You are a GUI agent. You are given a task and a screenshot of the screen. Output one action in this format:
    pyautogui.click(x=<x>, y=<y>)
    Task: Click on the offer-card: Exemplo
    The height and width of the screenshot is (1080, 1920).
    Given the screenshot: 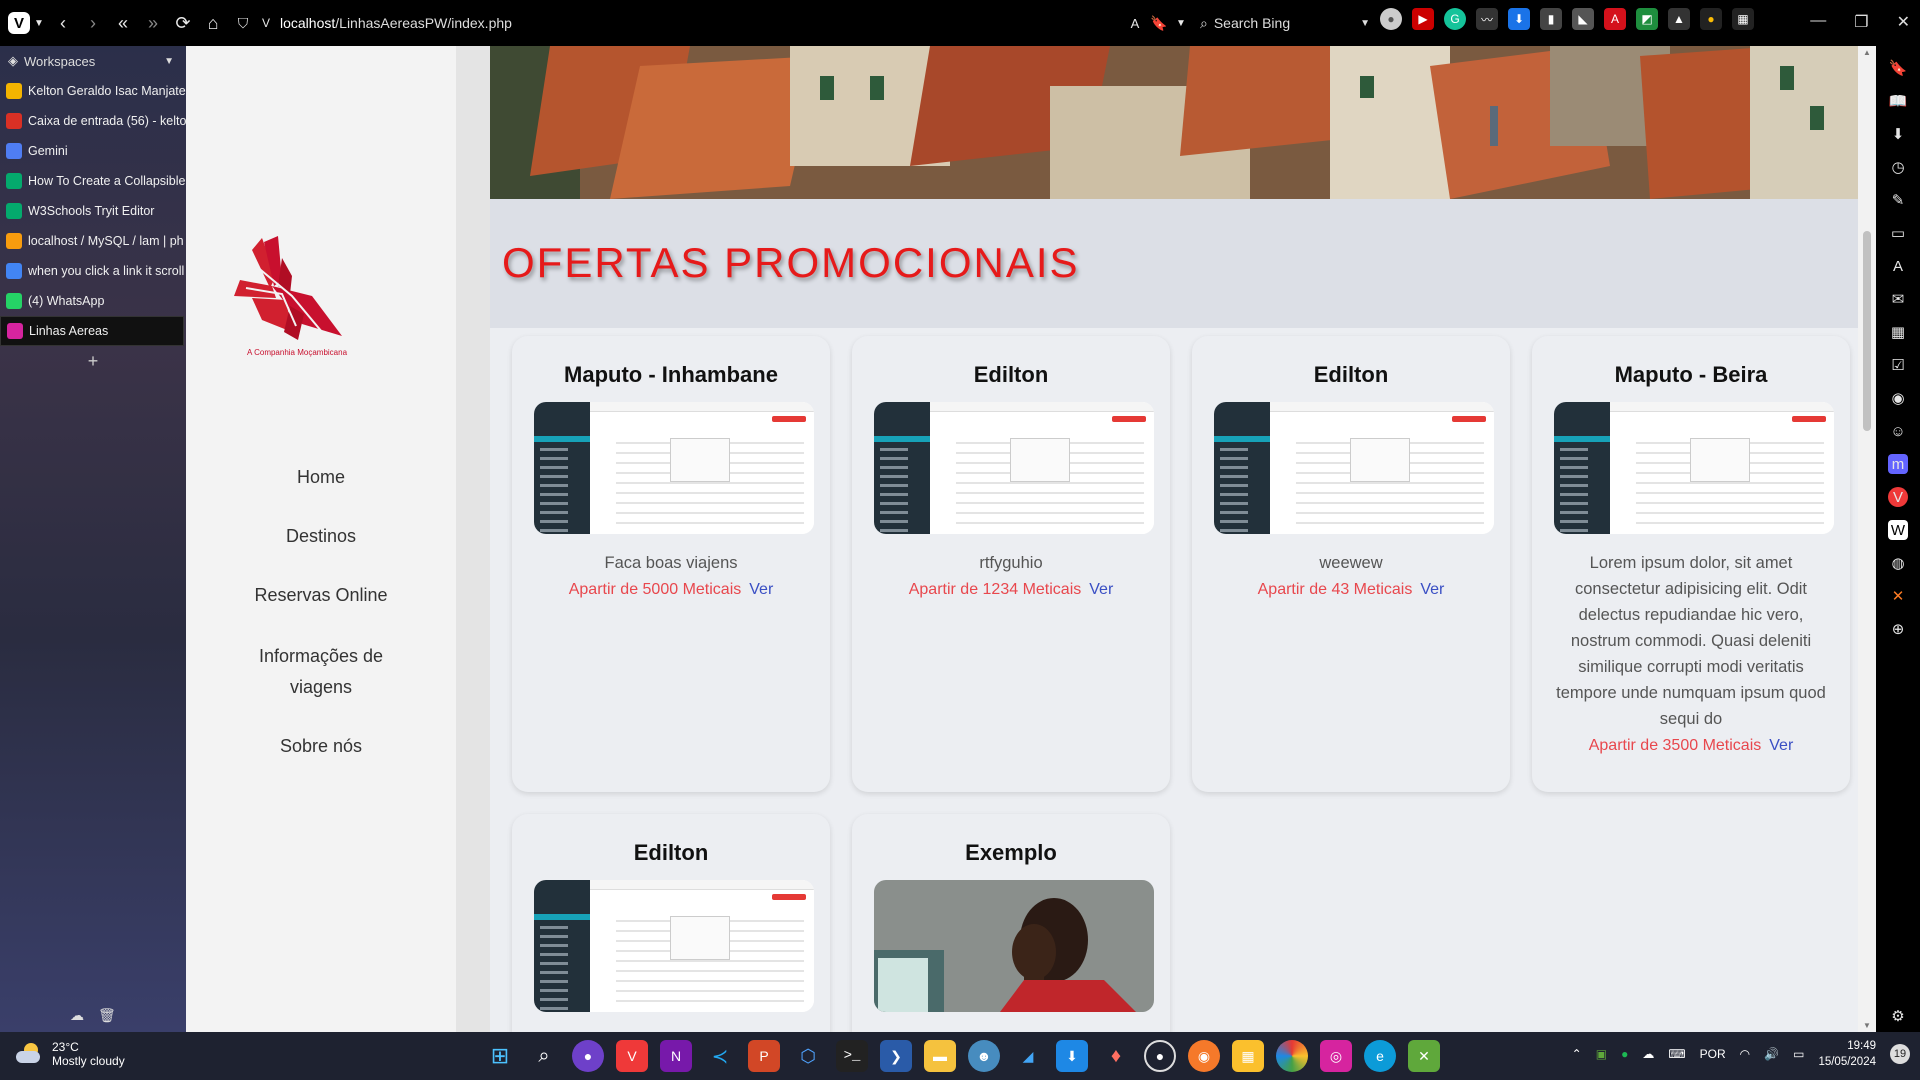 What is the action you would take?
    pyautogui.click(x=1011, y=923)
    